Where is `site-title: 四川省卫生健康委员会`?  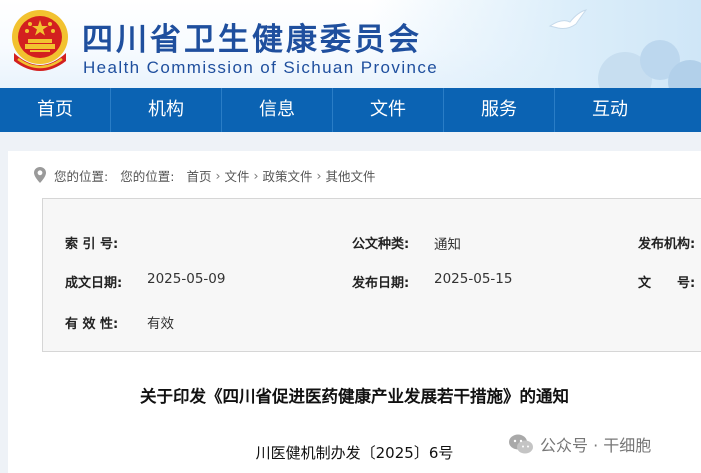 site-title: 四川省卫生健康委员会 is located at coordinates (252, 40).